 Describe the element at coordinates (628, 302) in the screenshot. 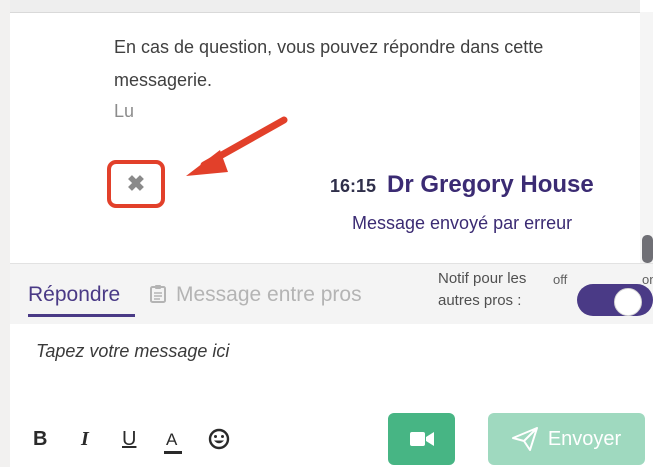

I see `notif-toggle-knob` at that location.